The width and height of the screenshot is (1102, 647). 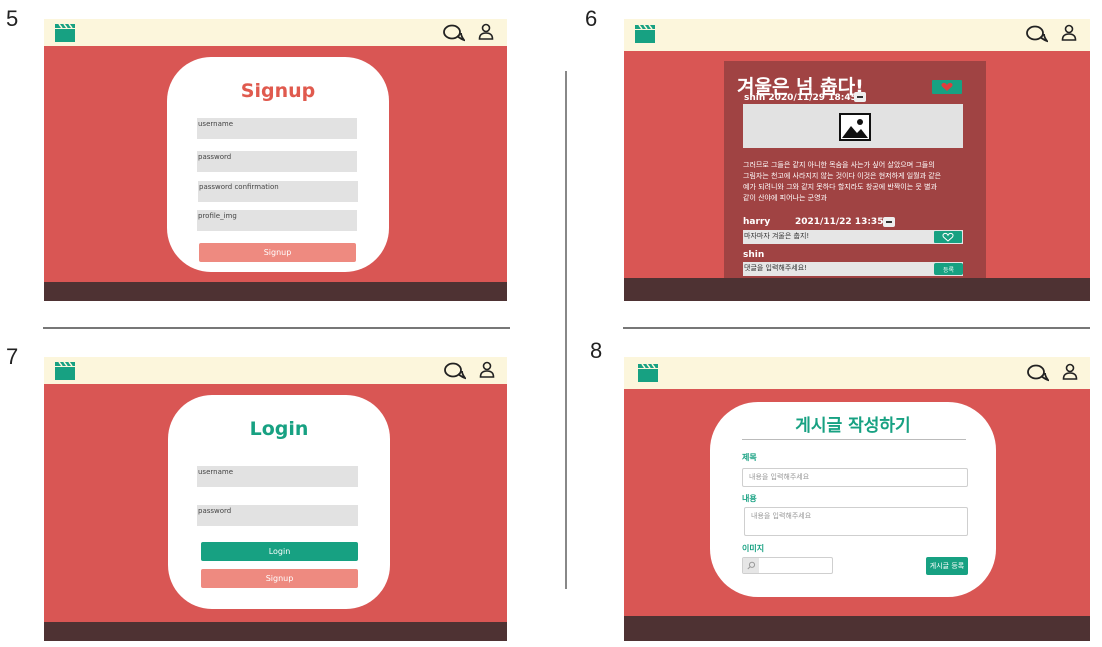 What do you see at coordinates (787, 565) in the screenshot?
I see `image-upload-field` at bounding box center [787, 565].